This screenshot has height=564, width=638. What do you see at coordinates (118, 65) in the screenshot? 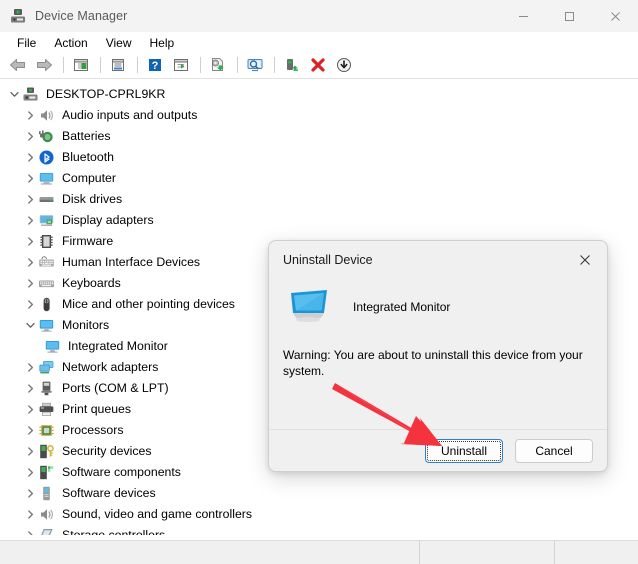
I see `properties-icon` at bounding box center [118, 65].